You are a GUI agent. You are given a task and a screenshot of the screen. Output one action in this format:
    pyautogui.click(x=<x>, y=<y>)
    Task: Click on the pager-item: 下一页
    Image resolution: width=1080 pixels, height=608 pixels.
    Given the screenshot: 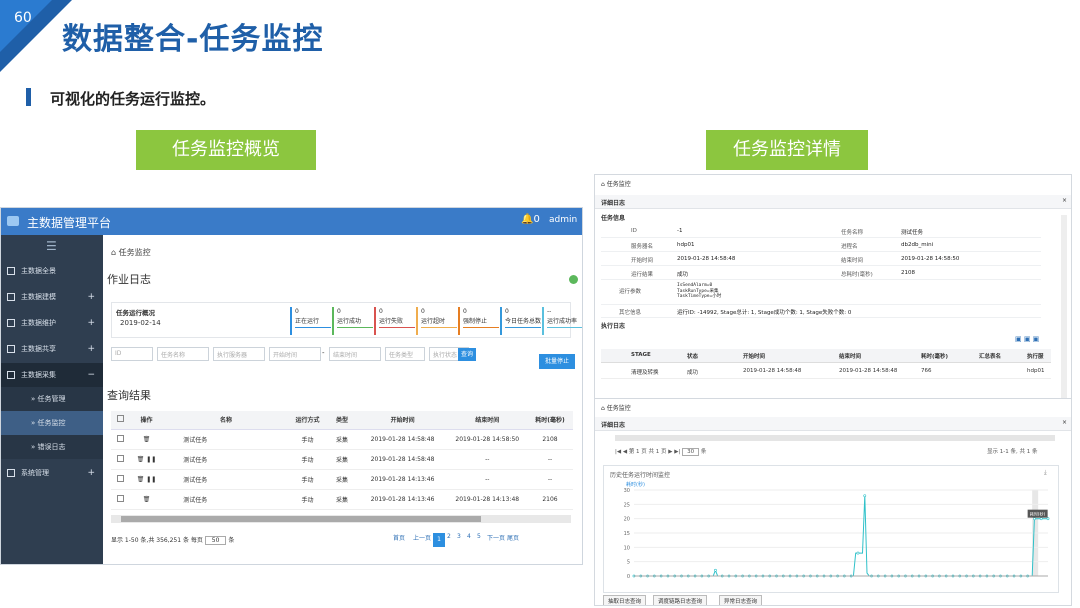 What is the action you would take?
    pyautogui.click(x=496, y=537)
    